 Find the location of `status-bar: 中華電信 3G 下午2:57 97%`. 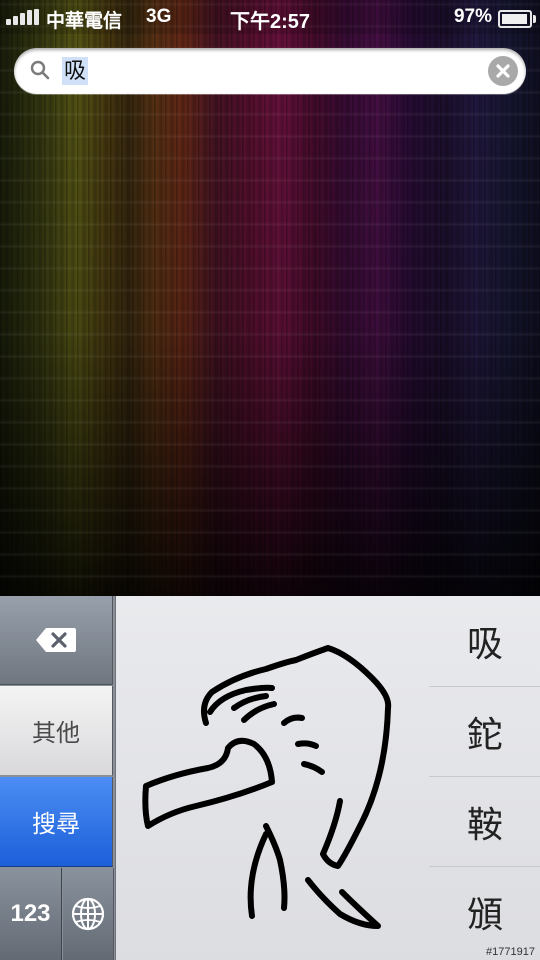

status-bar: 中華電信 3G 下午2:57 97% is located at coordinates (270, 17).